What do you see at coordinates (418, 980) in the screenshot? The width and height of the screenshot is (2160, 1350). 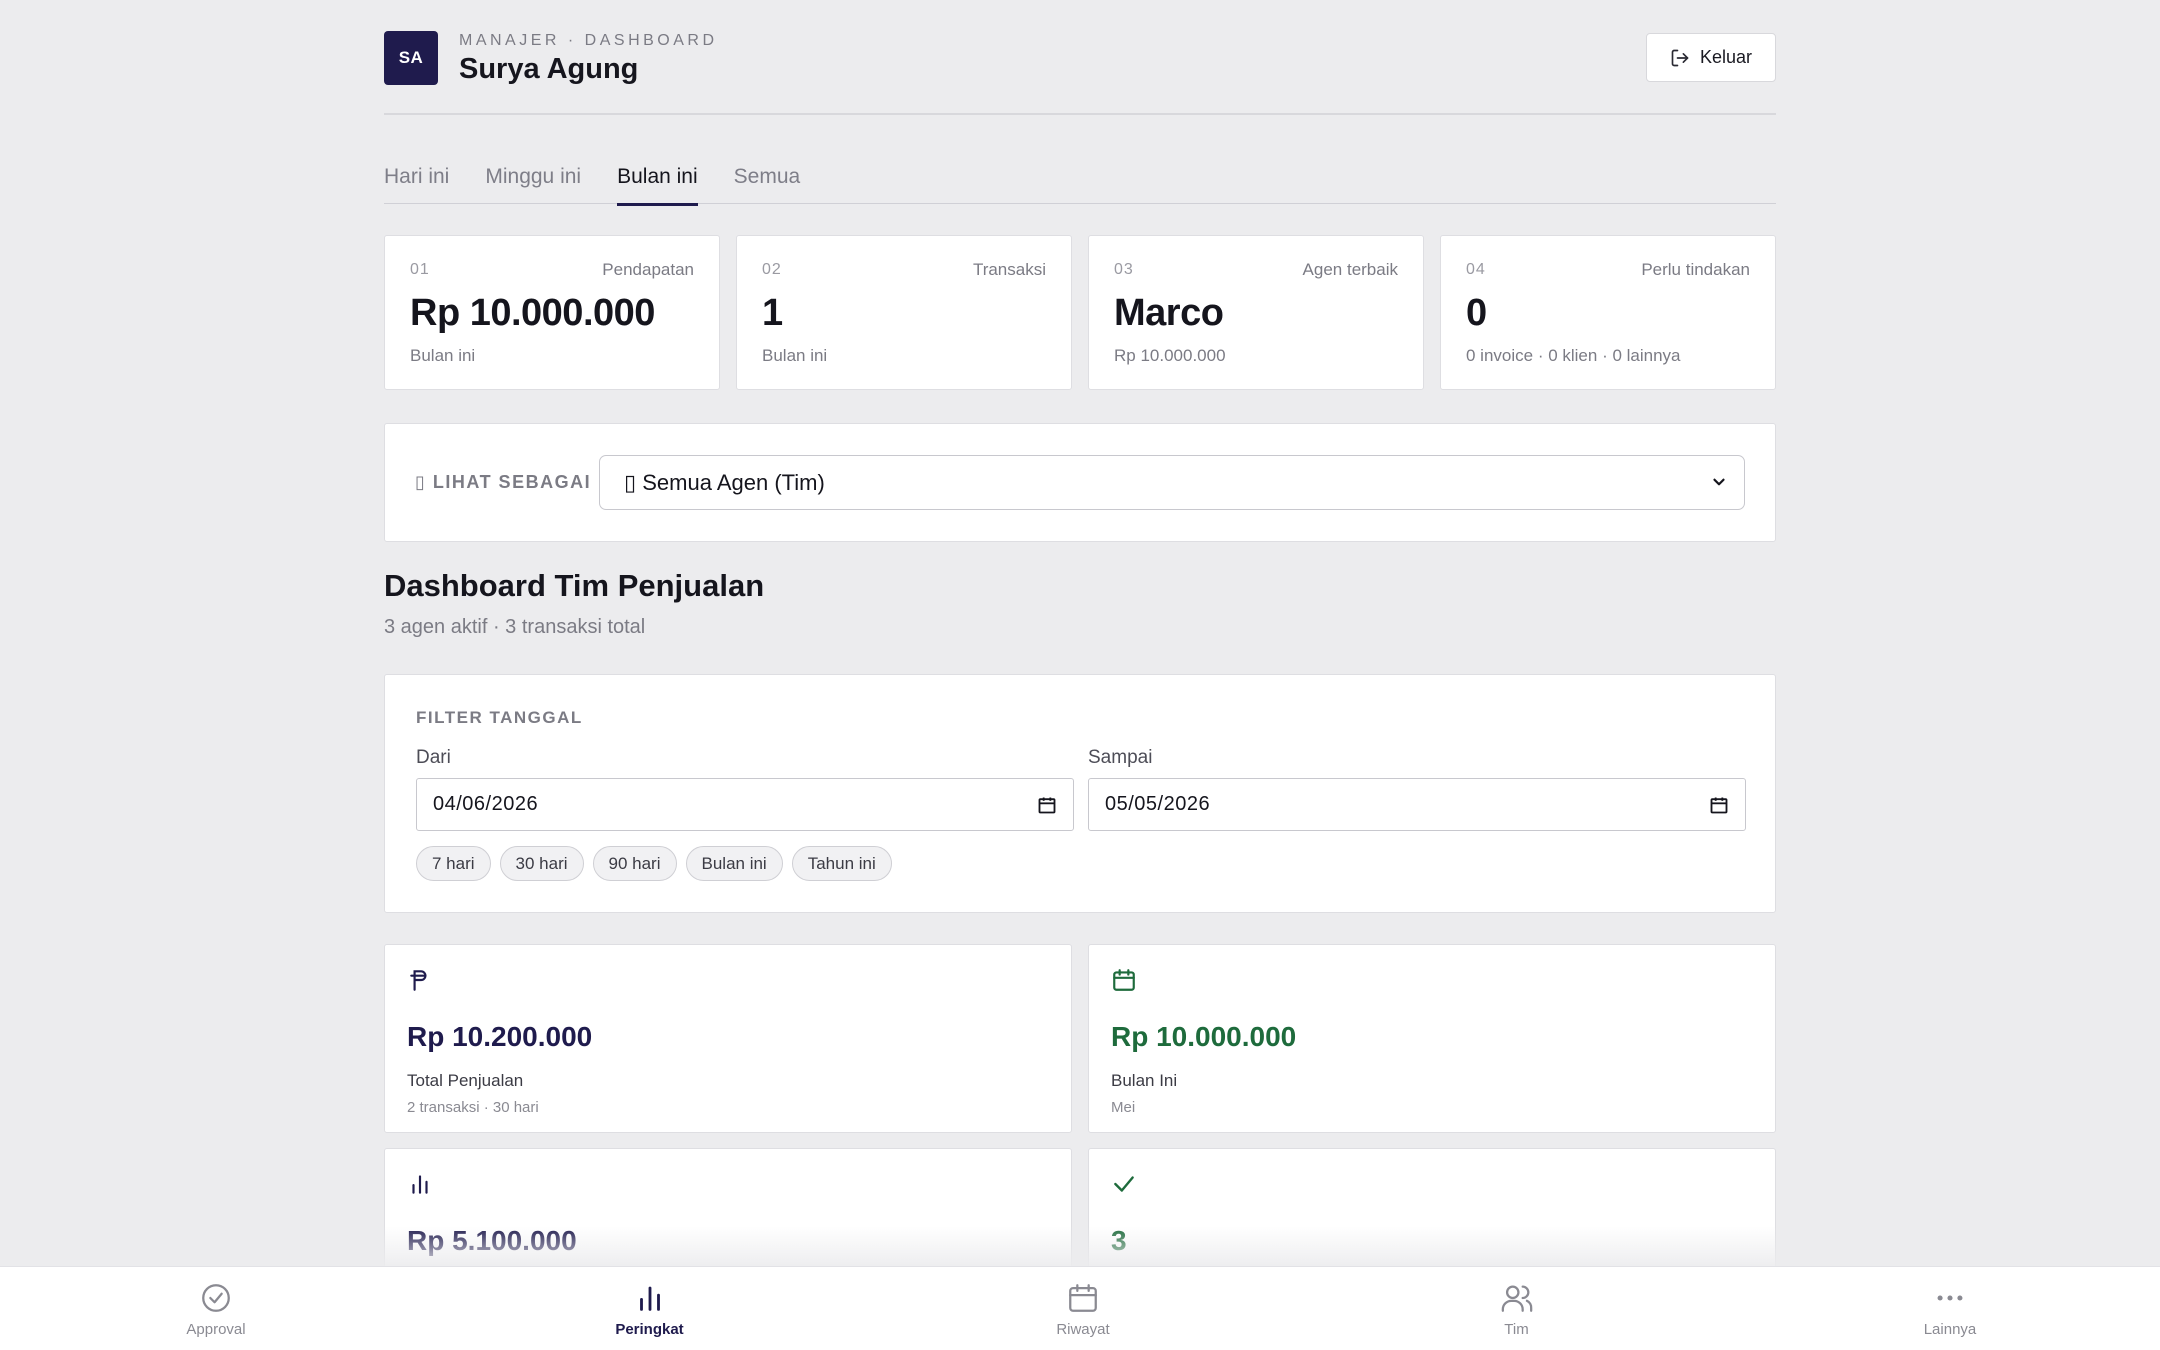 I see `rupiah-icon` at bounding box center [418, 980].